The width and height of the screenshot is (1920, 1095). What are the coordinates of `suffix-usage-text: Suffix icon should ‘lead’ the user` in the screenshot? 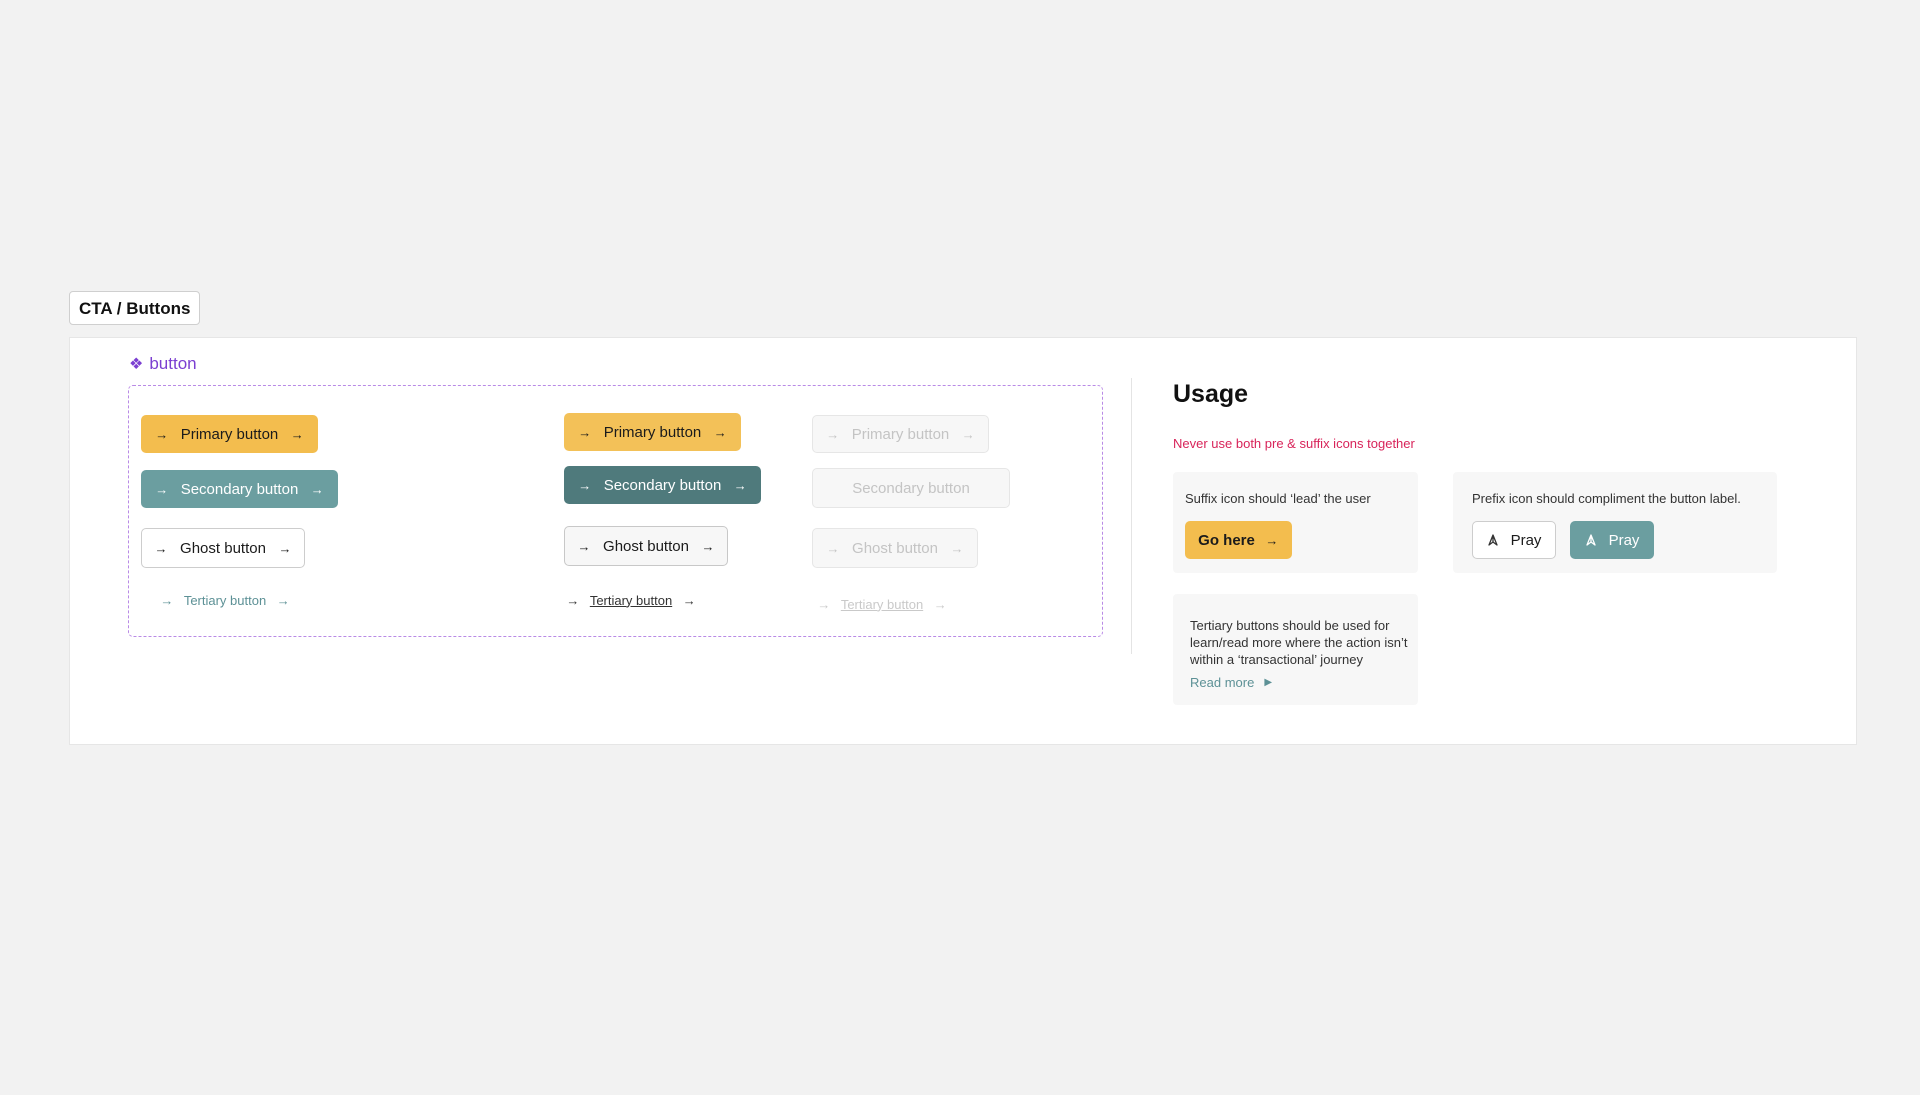 It's located at (1278, 498).